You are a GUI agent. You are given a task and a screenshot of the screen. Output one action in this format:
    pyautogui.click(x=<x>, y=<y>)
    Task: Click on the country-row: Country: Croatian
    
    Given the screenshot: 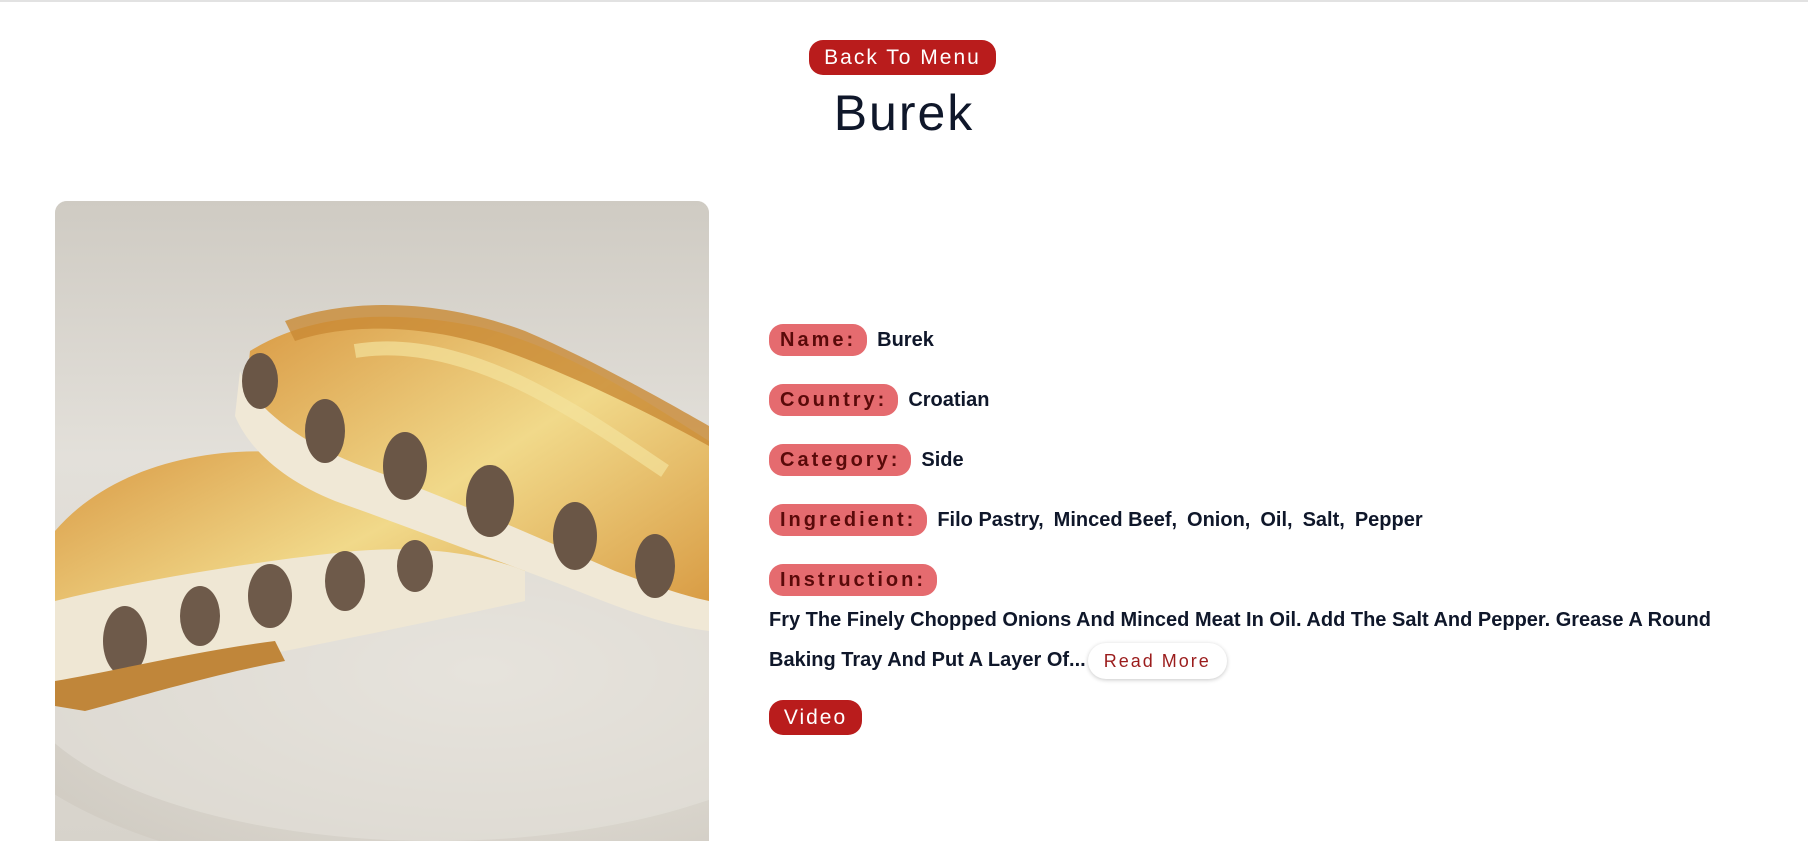 What is the action you would take?
    pyautogui.click(x=879, y=400)
    